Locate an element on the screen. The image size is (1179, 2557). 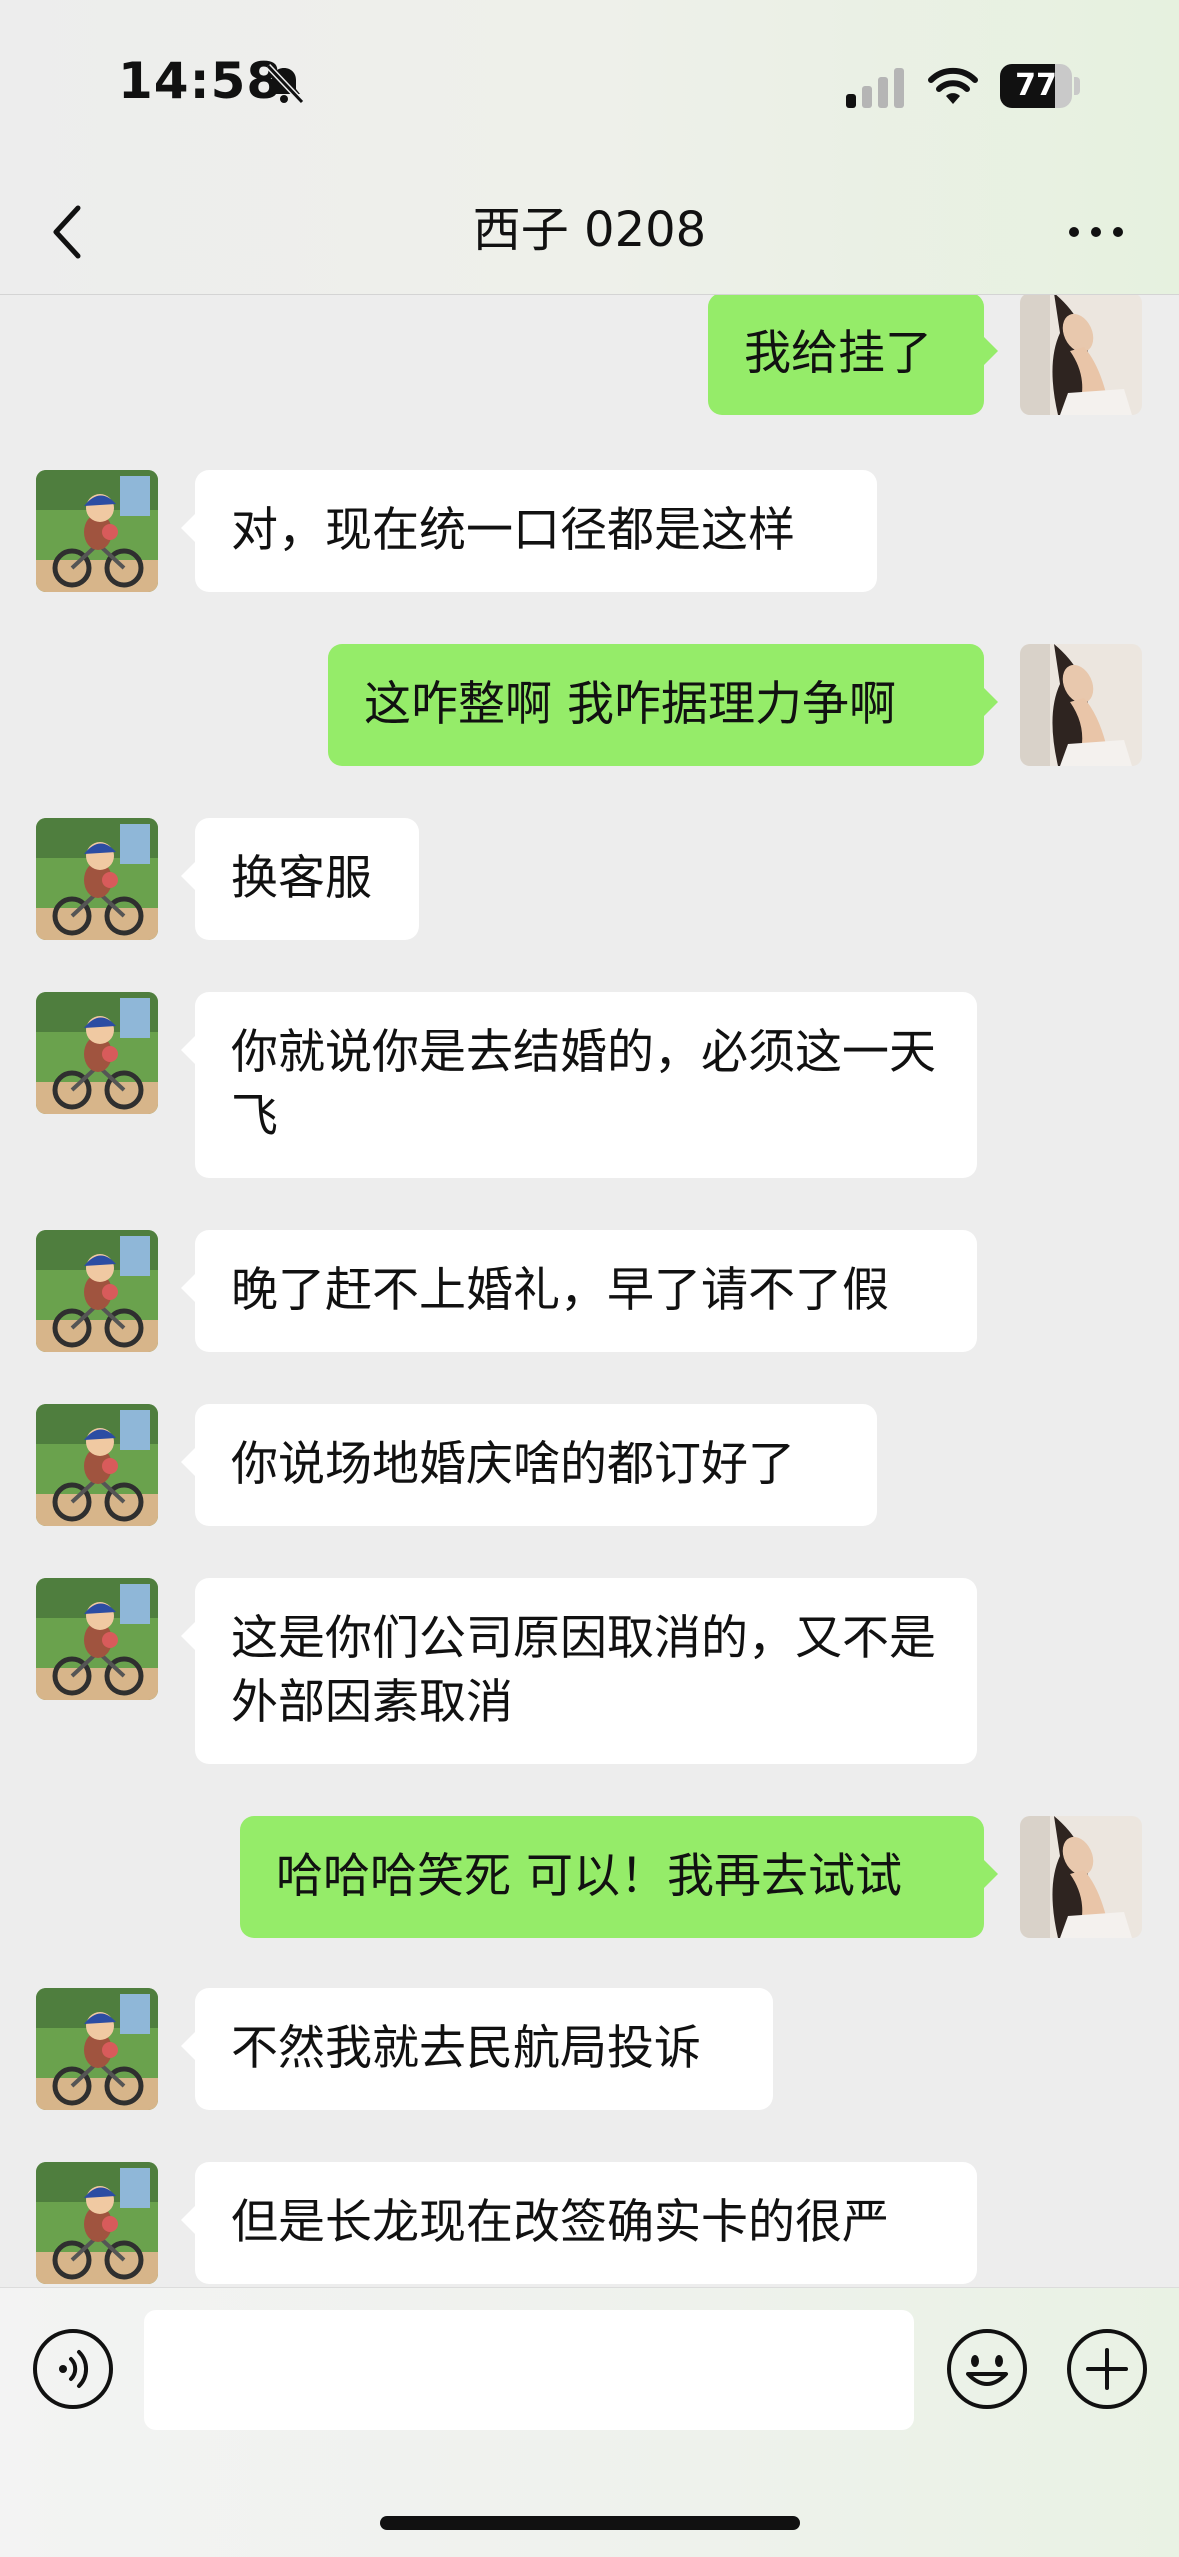
incoming-message-bubble: 你就说你是去结婚的，必须这一天飞 is located at coordinates (579, 1085).